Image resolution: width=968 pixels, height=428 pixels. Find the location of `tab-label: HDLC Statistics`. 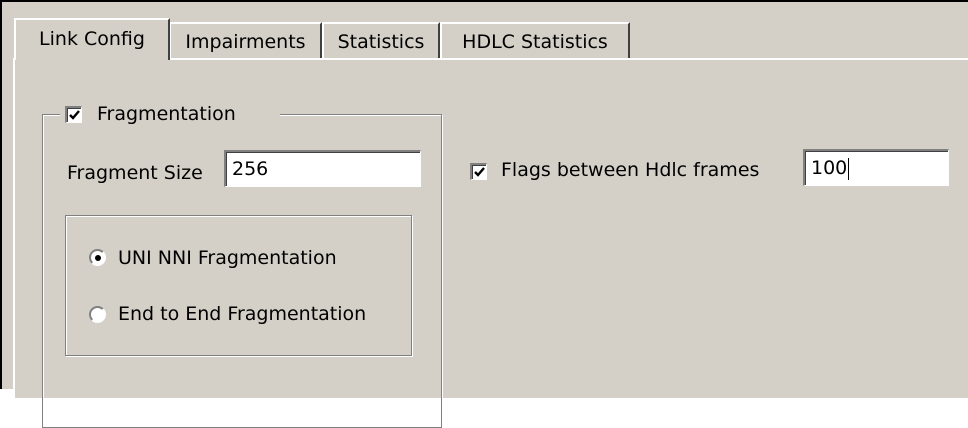

tab-label: HDLC Statistics is located at coordinates (535, 42).